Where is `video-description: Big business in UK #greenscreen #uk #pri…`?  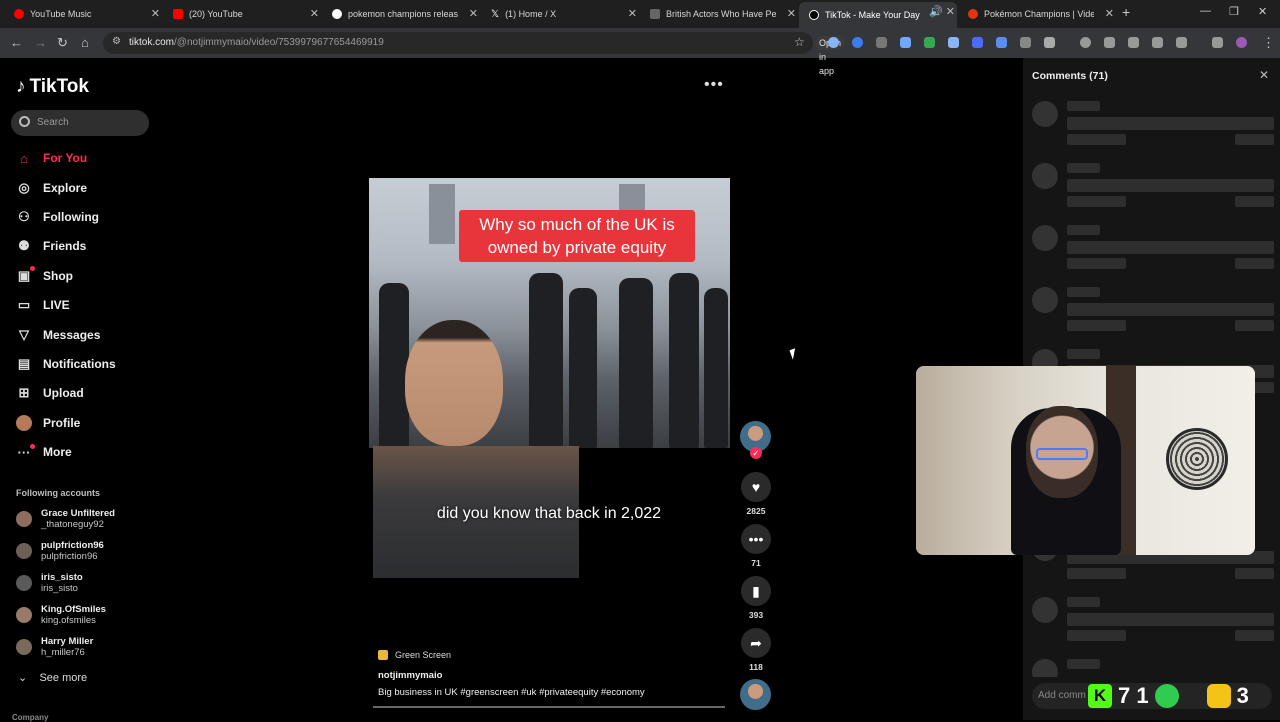
video-description: Big business in UK #greenscreen #uk #pri… is located at coordinates (511, 692).